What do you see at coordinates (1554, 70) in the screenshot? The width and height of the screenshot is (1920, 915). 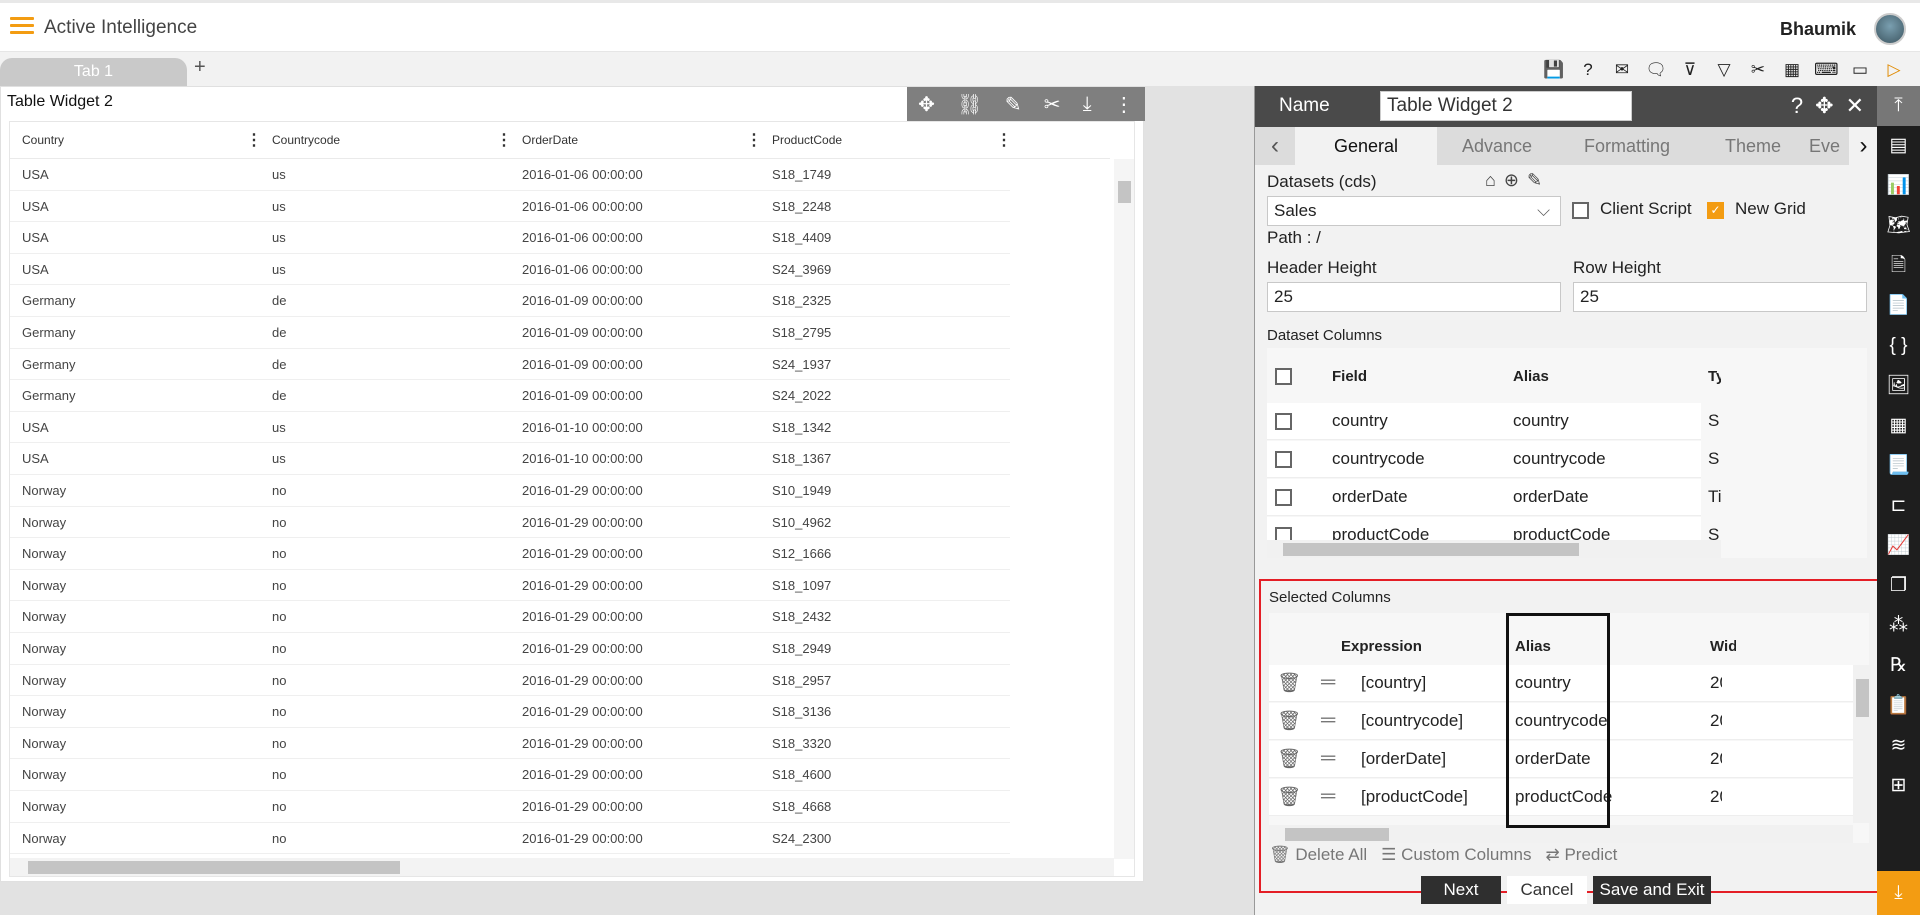 I see `save-icon: 💾` at bounding box center [1554, 70].